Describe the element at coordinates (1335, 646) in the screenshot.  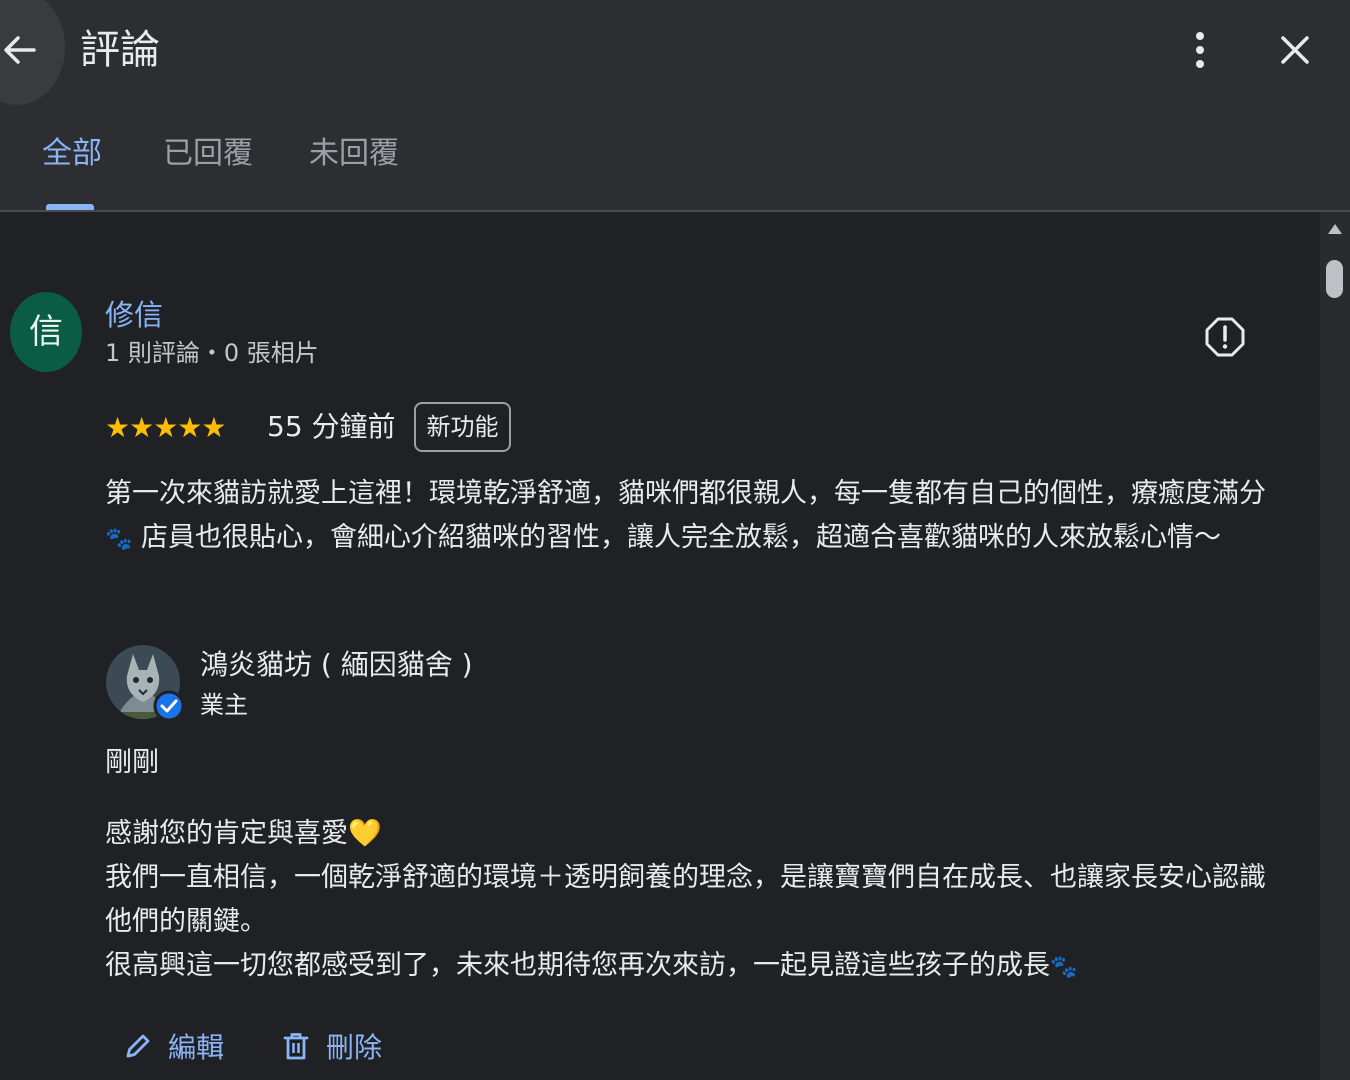
I see `scrollbar-track` at that location.